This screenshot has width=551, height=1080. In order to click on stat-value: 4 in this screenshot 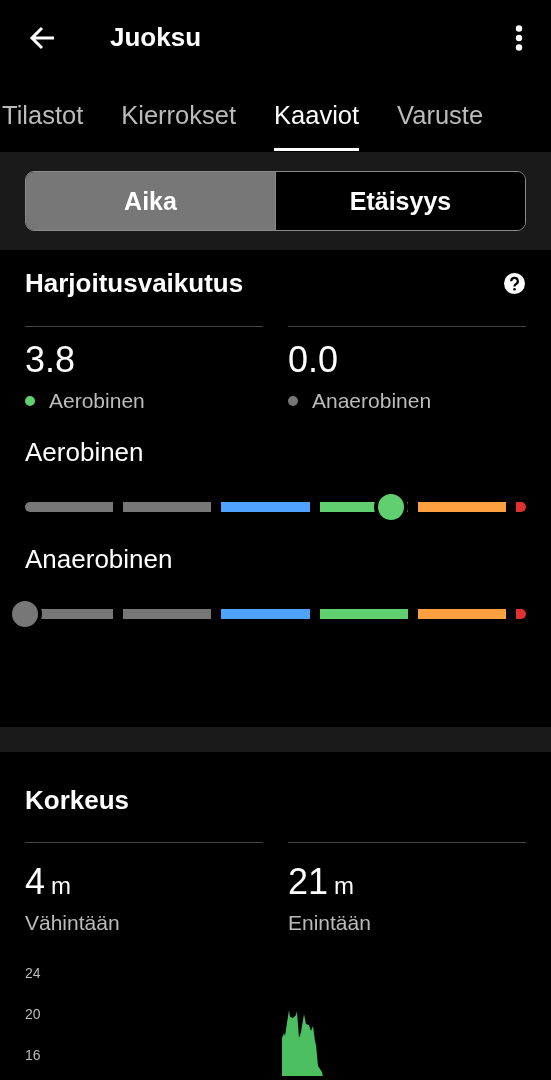, I will do `click(35, 881)`.